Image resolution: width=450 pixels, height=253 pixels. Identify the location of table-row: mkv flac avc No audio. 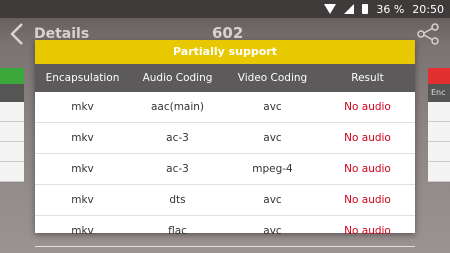
(225, 231).